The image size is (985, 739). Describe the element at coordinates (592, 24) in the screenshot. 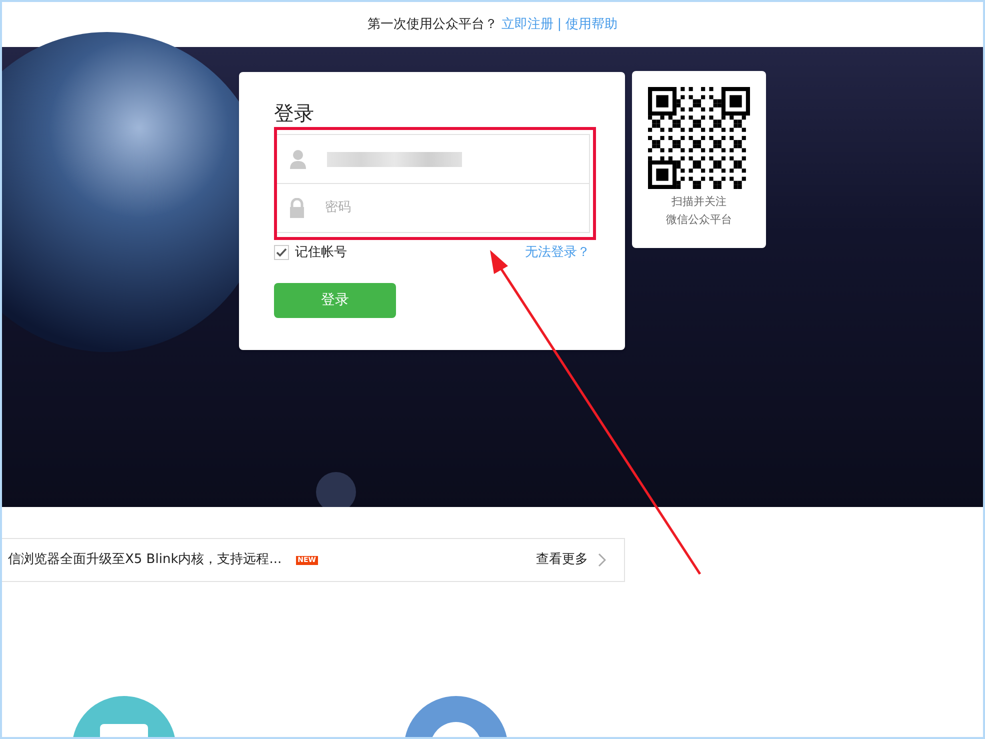

I see `help-link: 使用帮助` at that location.